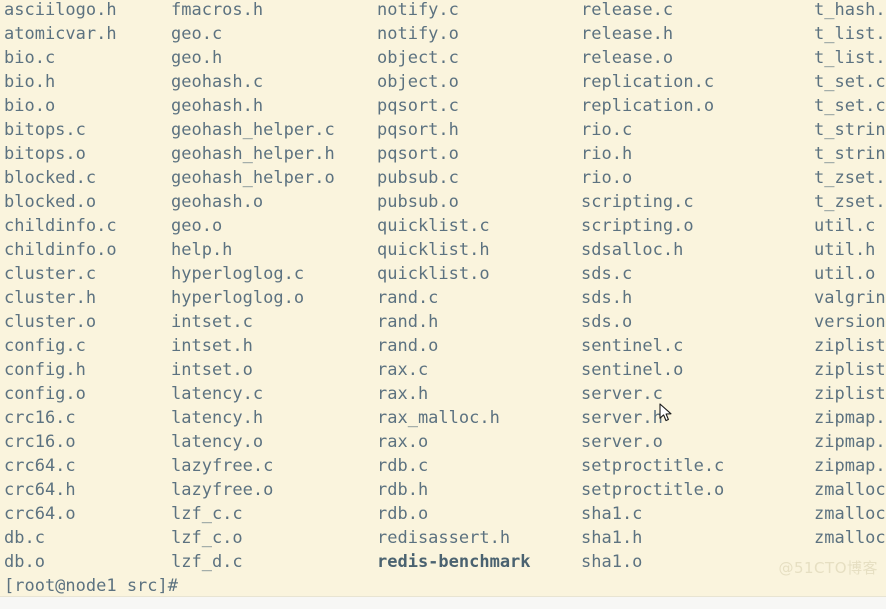 The height and width of the screenshot is (609, 886). I want to click on ls-entry: childinfo.c, so click(87, 226).